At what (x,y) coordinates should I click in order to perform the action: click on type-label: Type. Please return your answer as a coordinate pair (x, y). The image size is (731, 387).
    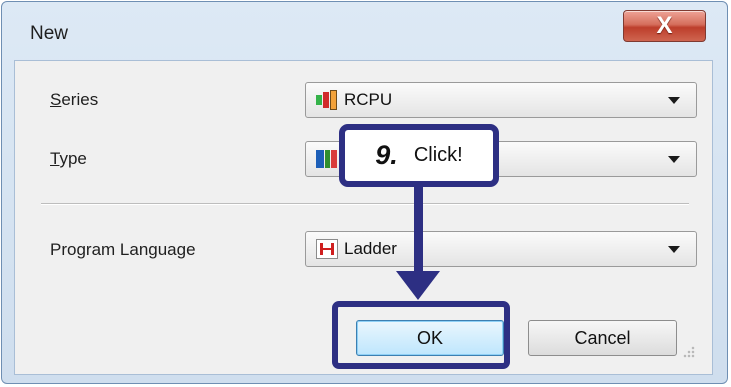
    Looking at the image, I should click on (68, 159).